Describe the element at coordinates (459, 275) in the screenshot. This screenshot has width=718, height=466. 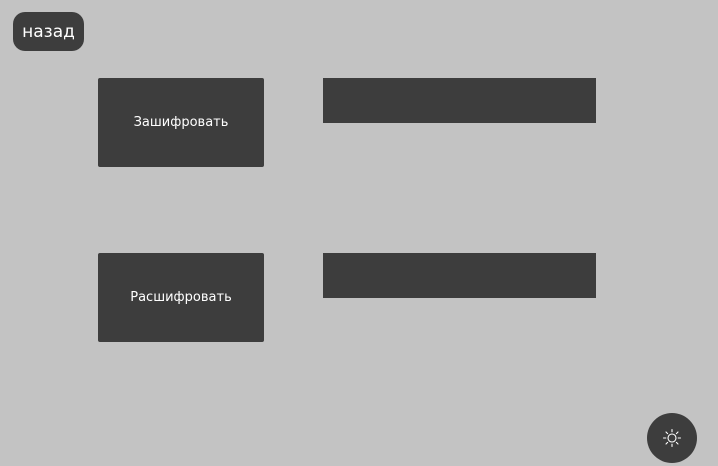
I see `decrypt-text-field` at that location.